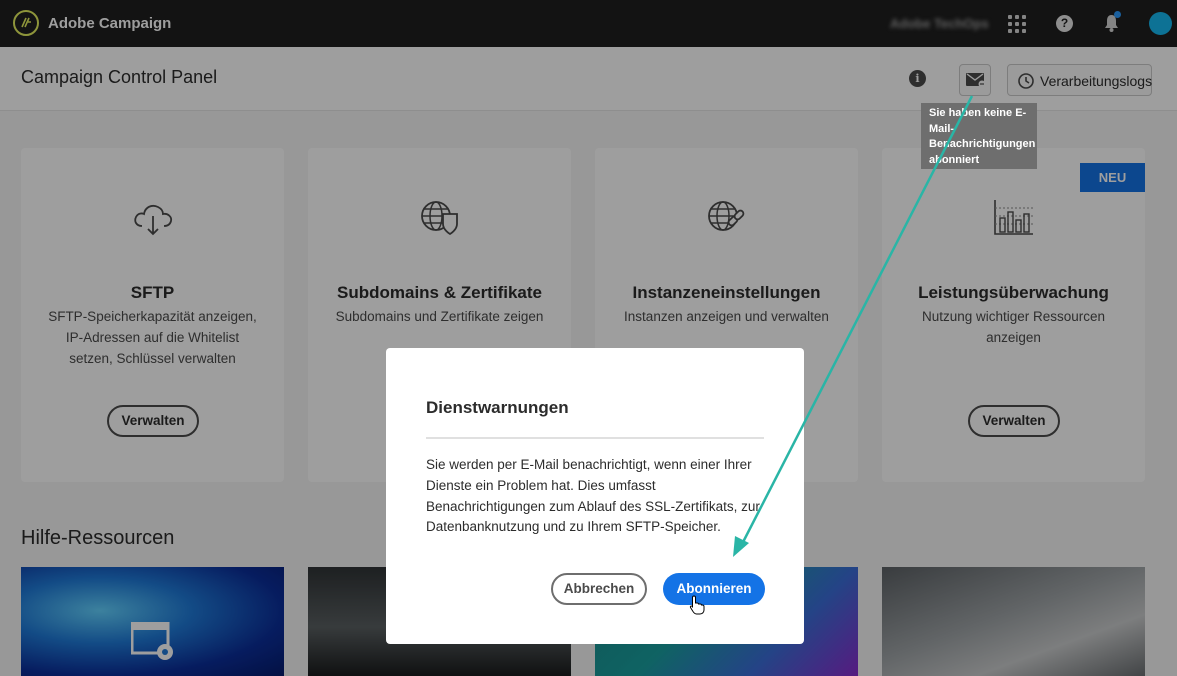 The image size is (1177, 676). What do you see at coordinates (853, 326) in the screenshot?
I see `annotation-arrow` at bounding box center [853, 326].